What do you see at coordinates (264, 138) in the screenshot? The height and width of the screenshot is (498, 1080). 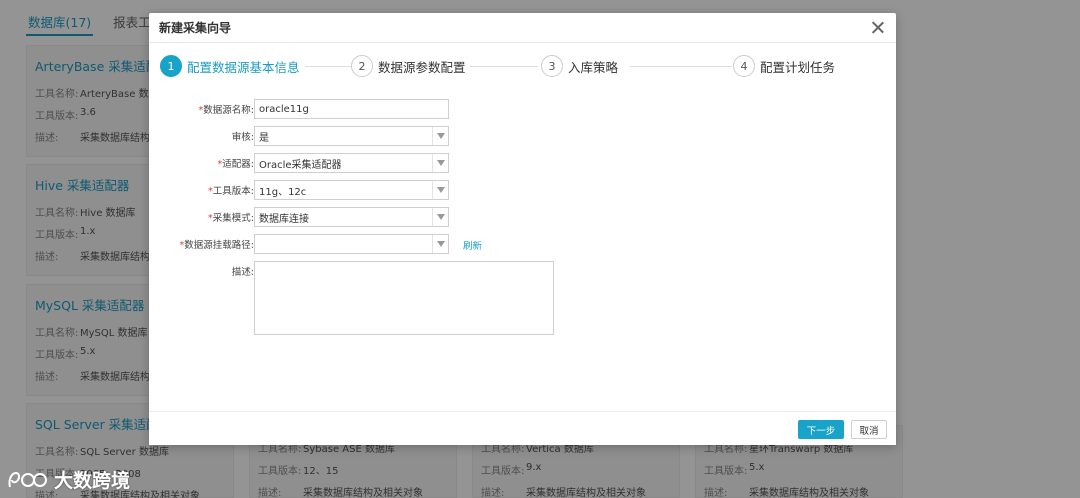 I see `select-value: 是` at bounding box center [264, 138].